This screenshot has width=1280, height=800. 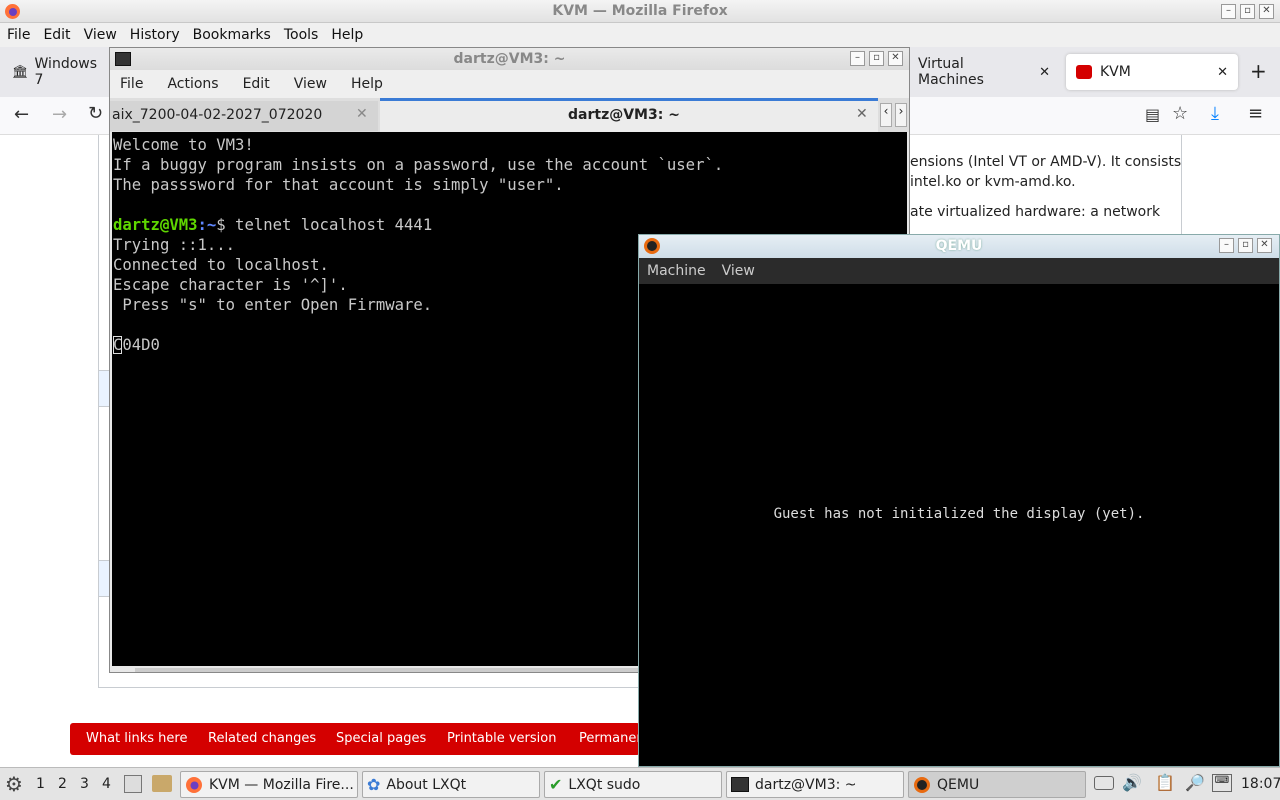 I want to click on footer-link: Special pages, so click(x=381, y=738).